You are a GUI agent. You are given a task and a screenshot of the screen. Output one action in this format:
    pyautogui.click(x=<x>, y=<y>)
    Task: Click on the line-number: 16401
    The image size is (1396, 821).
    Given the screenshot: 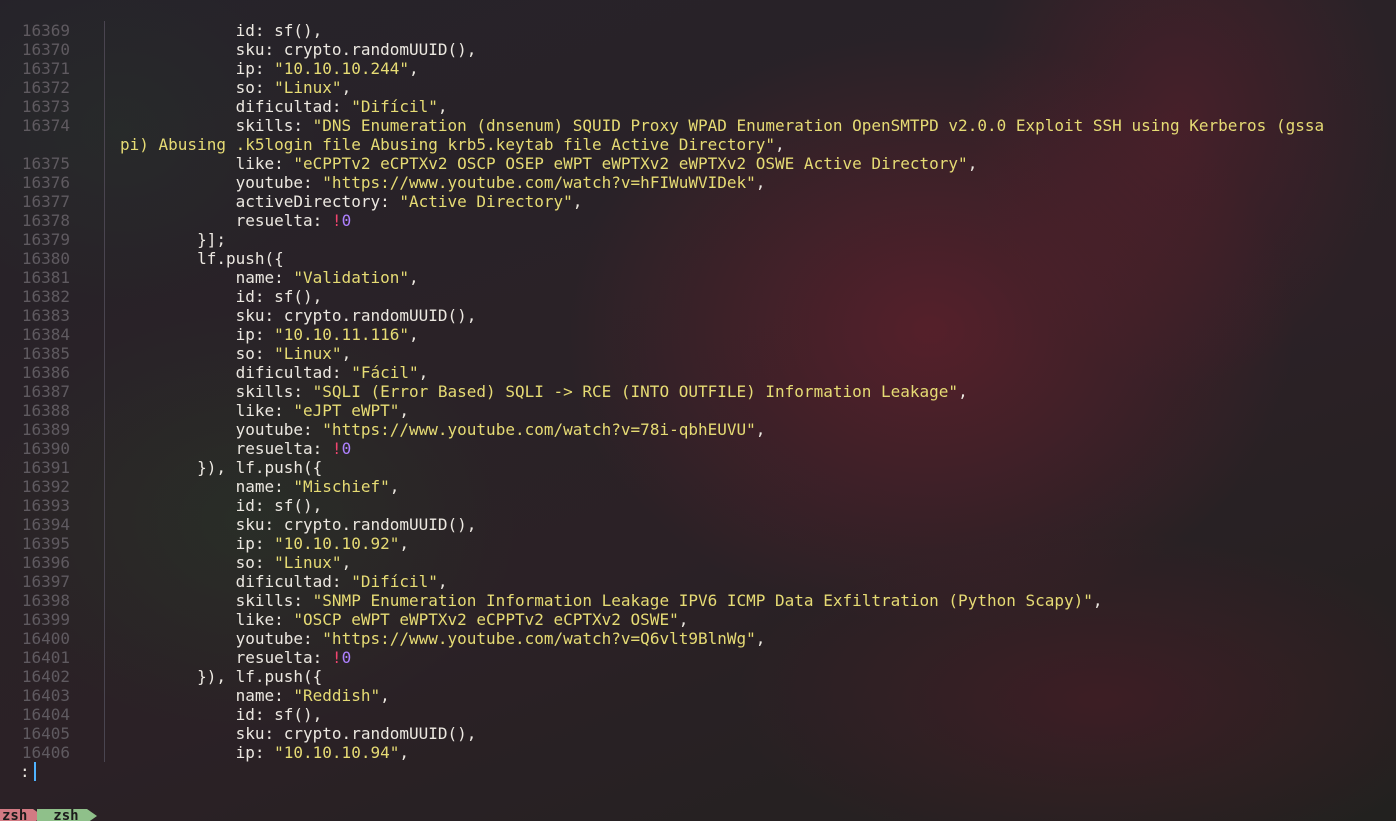 What is the action you would take?
    pyautogui.click(x=45, y=657)
    